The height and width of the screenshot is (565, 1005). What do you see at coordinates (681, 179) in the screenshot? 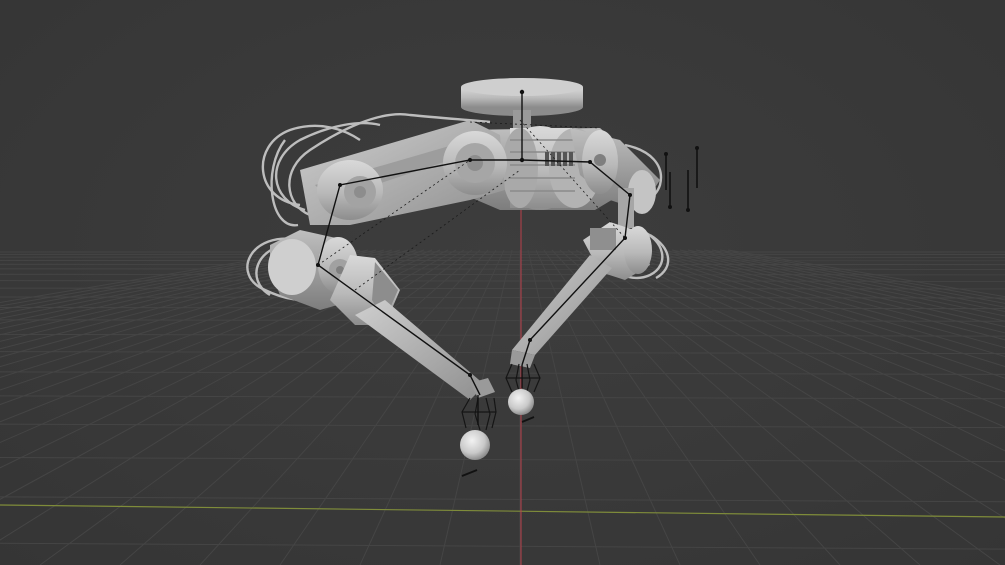
I see `ik-control-handles` at bounding box center [681, 179].